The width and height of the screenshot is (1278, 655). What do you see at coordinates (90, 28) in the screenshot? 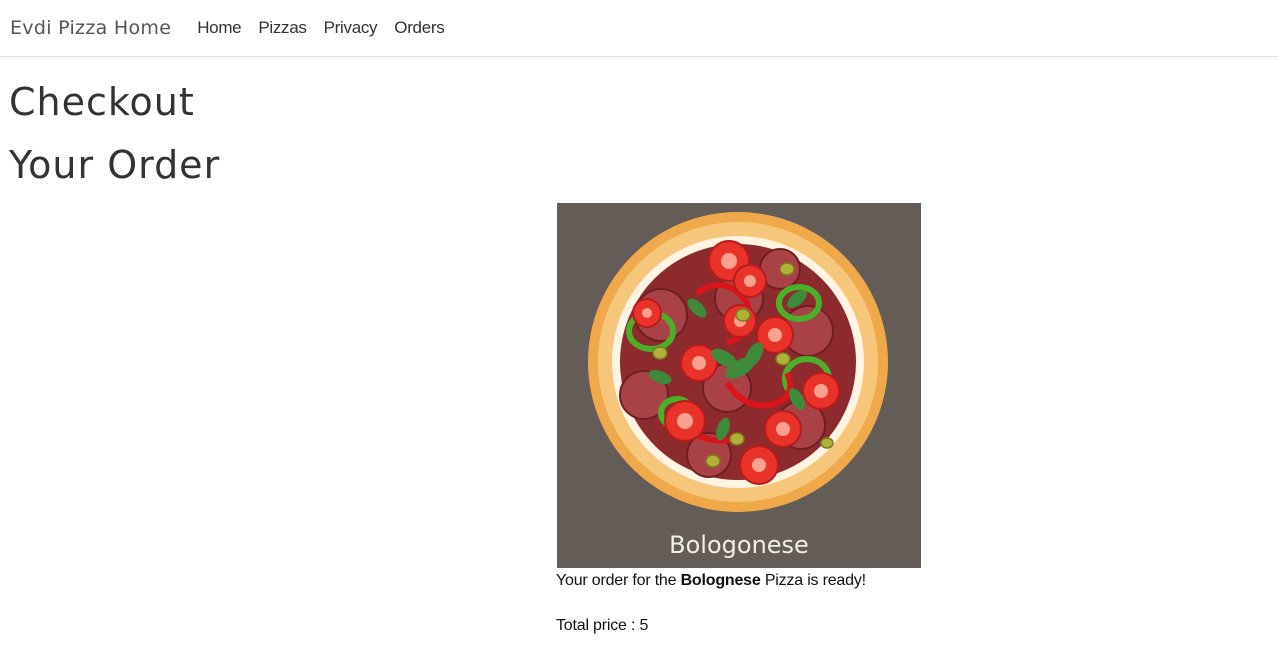
I see `brand-link: Evdi Pizza Home` at bounding box center [90, 28].